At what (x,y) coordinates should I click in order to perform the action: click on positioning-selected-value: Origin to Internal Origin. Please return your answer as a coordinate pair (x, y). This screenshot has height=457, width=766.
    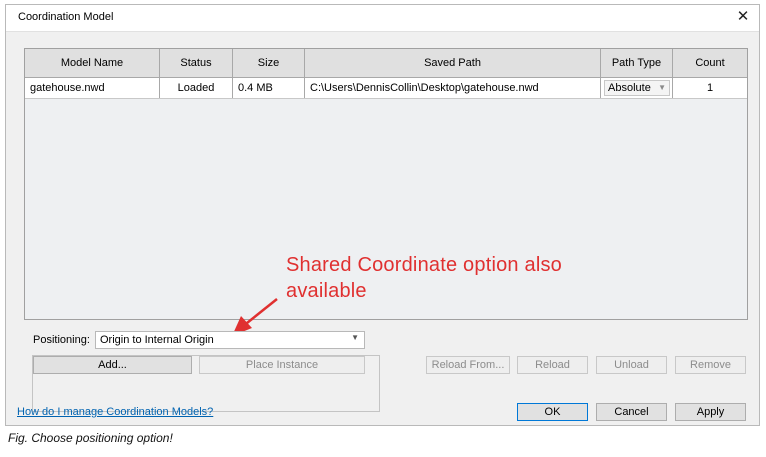
    Looking at the image, I should click on (157, 340).